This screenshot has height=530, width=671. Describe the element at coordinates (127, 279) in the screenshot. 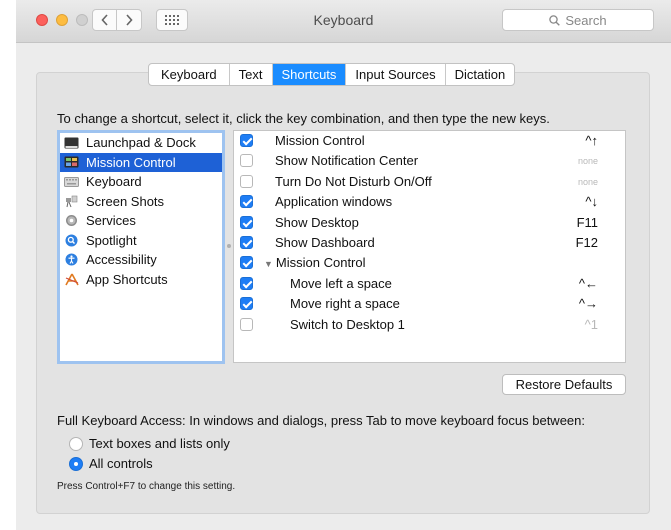

I see `category-label: App Shortcuts` at that location.